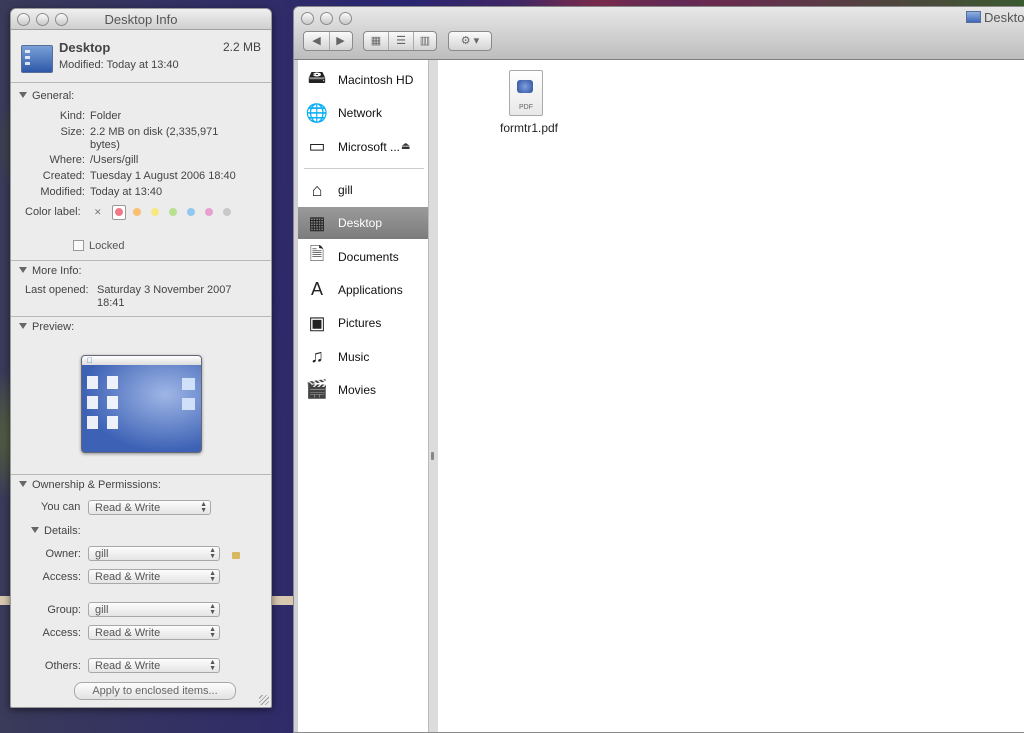 The width and height of the screenshot is (1024, 733). I want to click on group-access-popup: Read & Write ▲ ▼, so click(154, 632).